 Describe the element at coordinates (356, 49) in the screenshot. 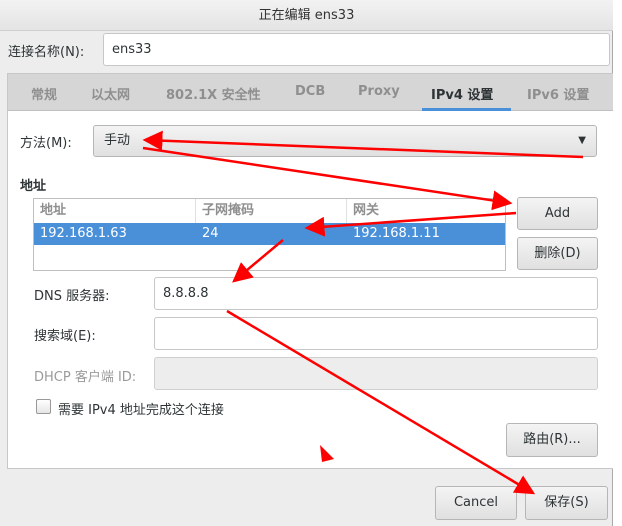

I see `connection-name-input: ens33` at that location.